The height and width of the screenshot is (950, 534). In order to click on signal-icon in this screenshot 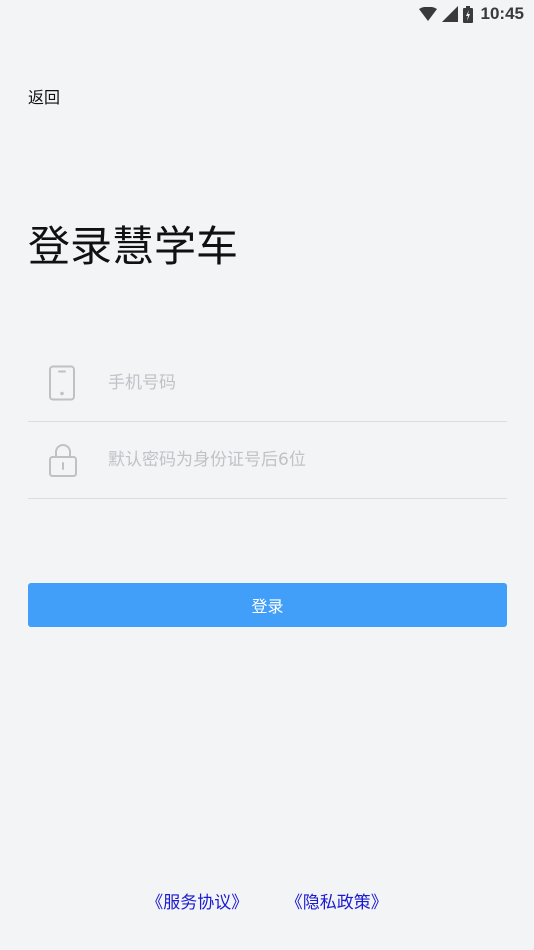, I will do `click(449, 14)`.